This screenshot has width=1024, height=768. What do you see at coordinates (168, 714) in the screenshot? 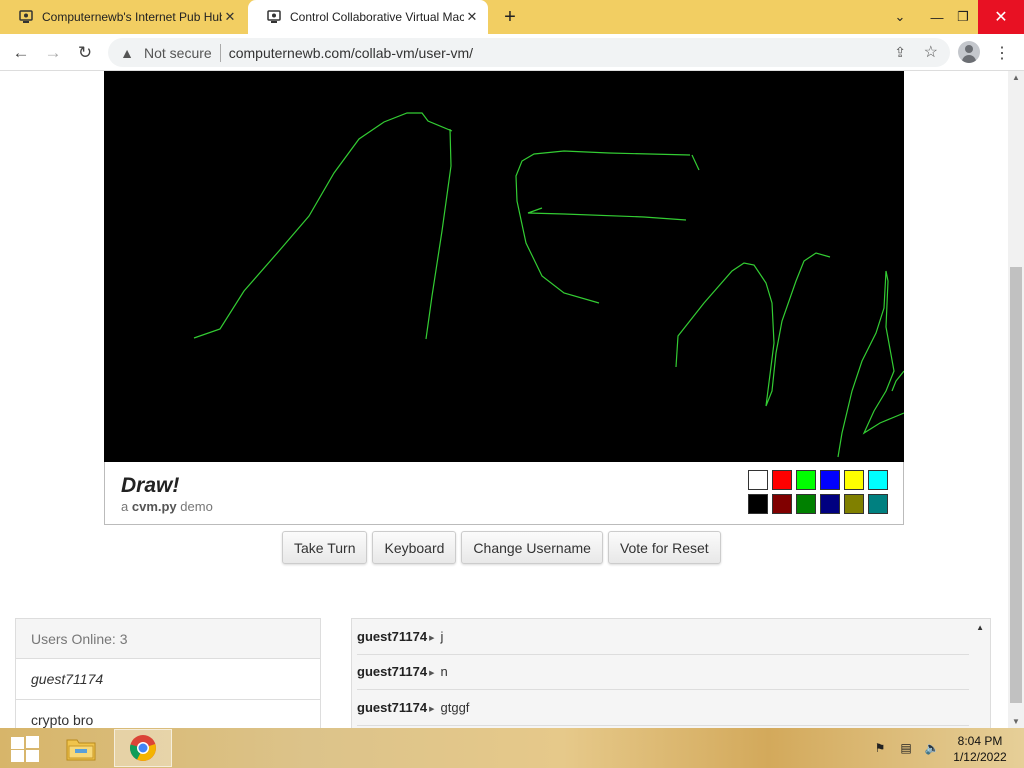
I see `user-item: crypto bro` at bounding box center [168, 714].